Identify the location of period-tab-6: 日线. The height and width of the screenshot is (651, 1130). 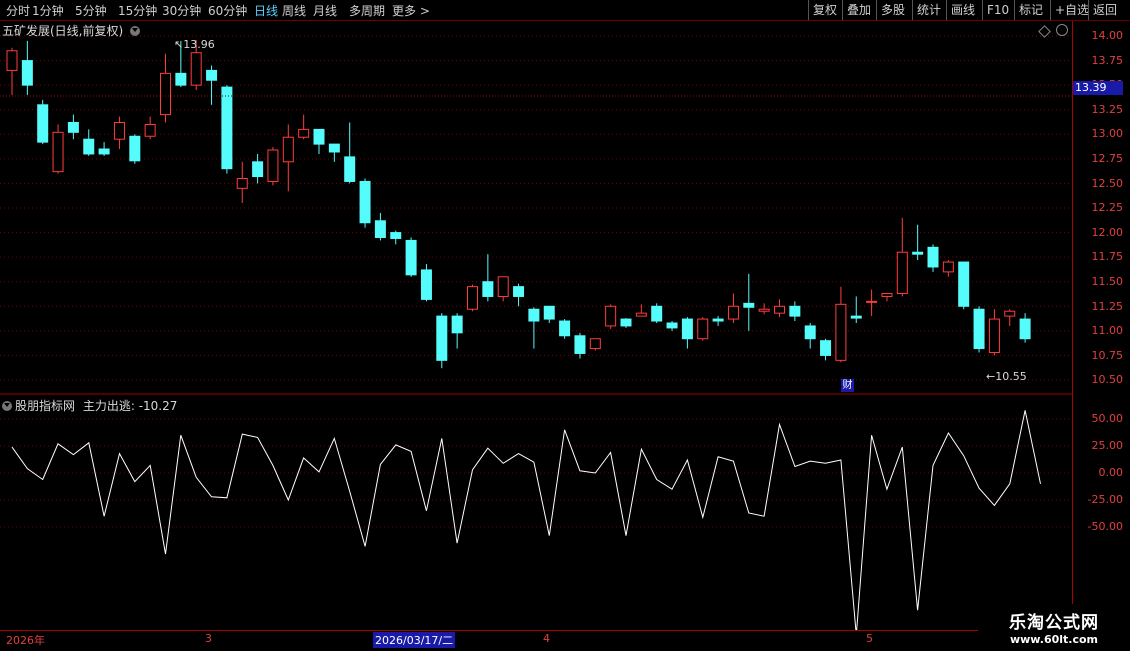
(266, 10).